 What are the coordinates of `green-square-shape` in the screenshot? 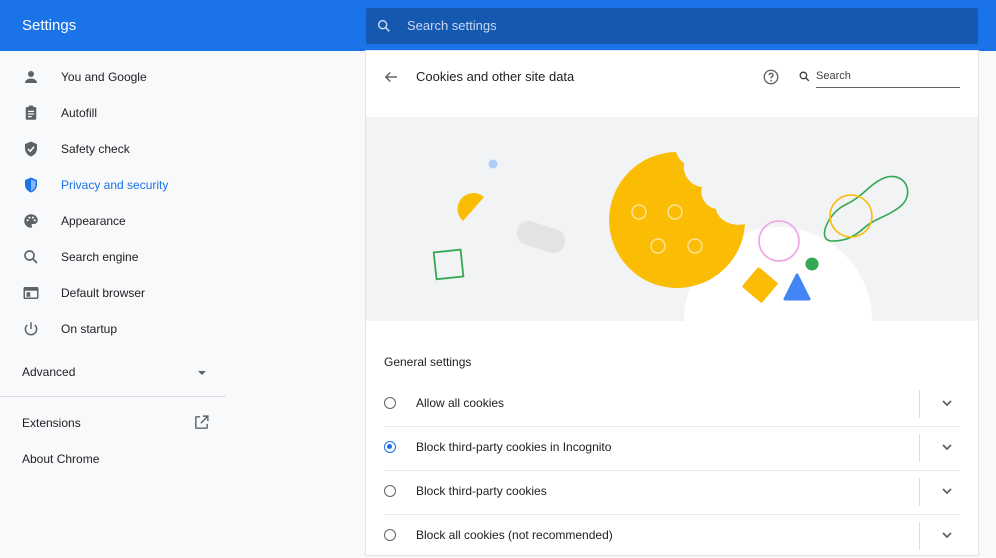 It's located at (448, 264).